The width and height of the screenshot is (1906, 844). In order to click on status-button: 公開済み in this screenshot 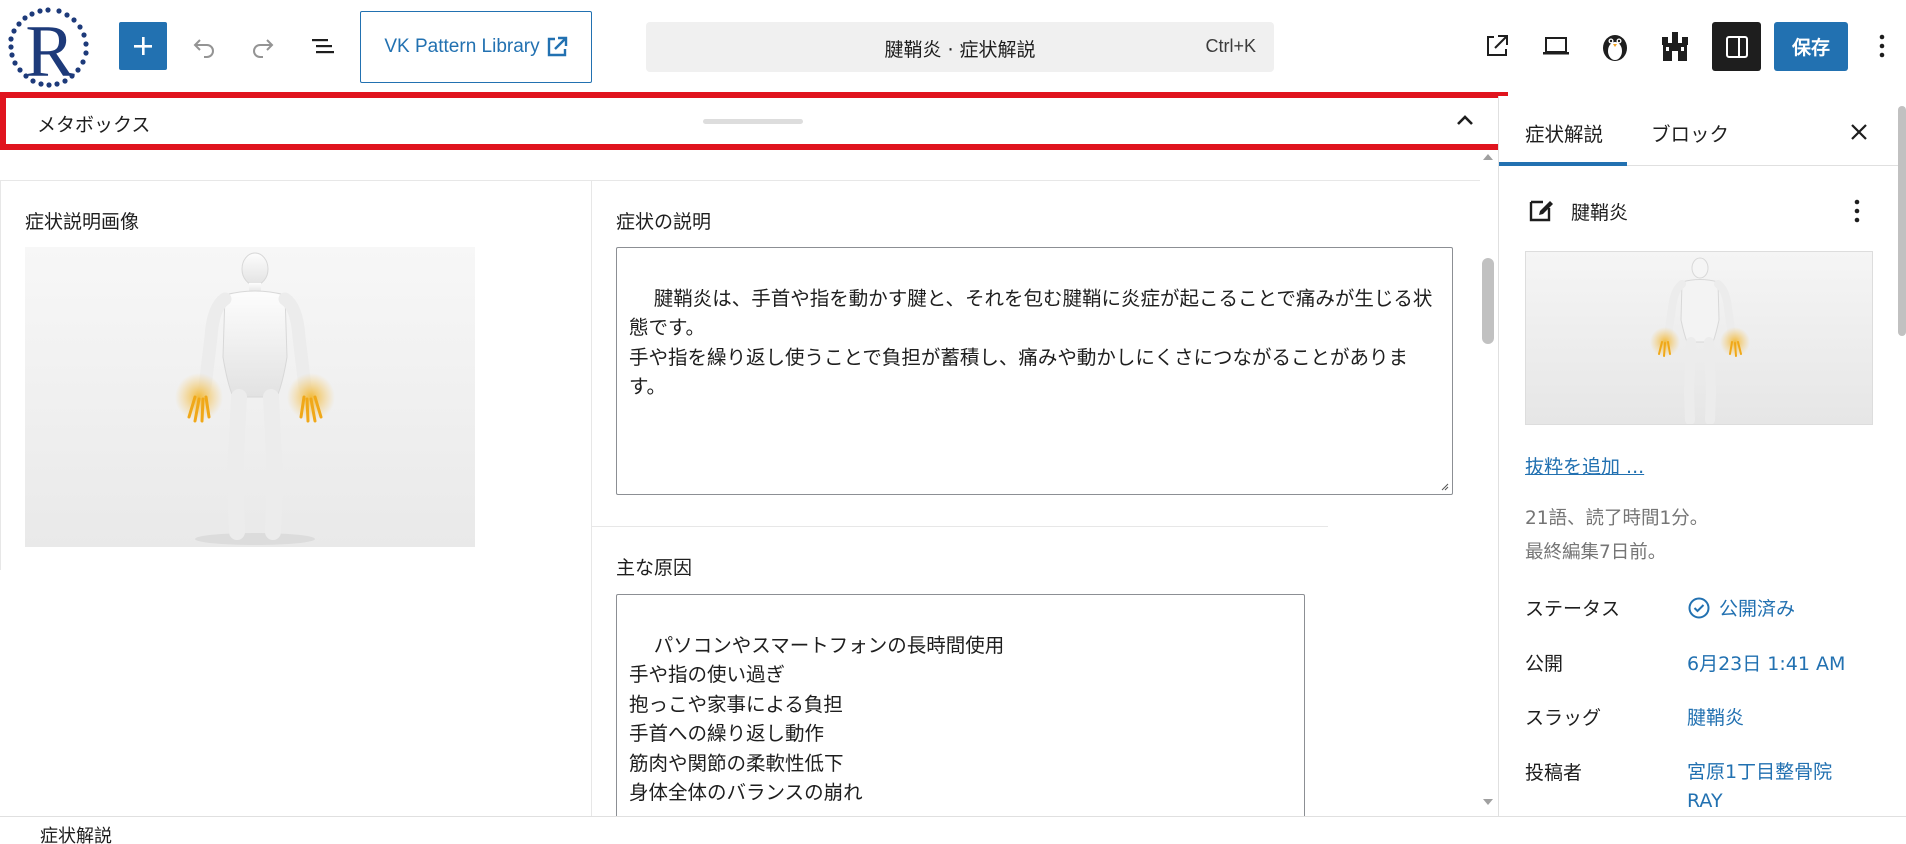, I will do `click(1741, 607)`.